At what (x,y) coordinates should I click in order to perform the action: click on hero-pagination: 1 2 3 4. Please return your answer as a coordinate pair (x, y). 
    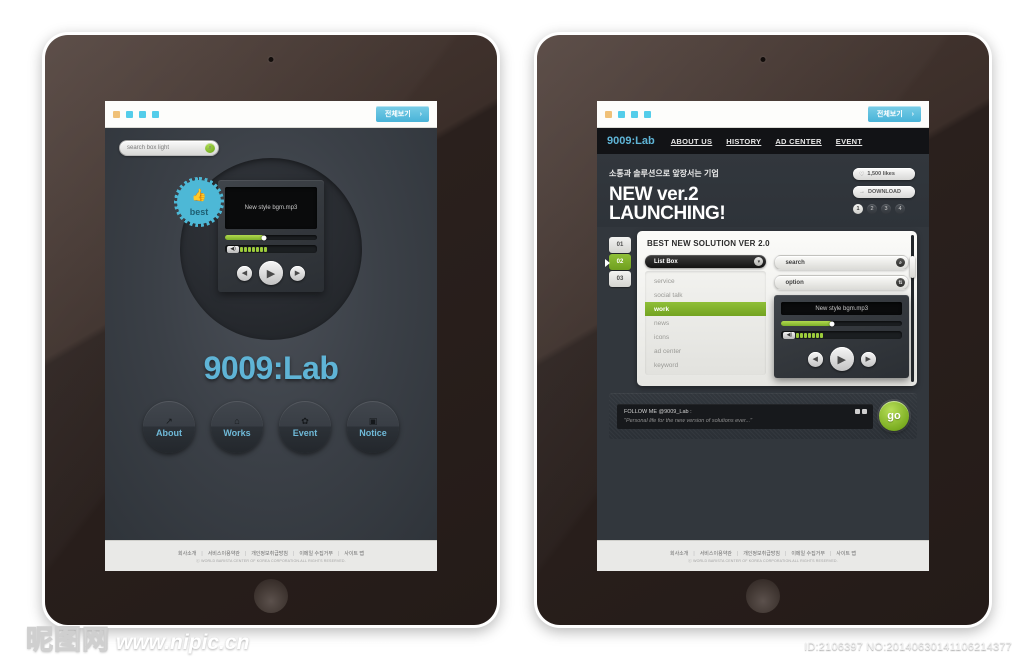
    Looking at the image, I should click on (884, 209).